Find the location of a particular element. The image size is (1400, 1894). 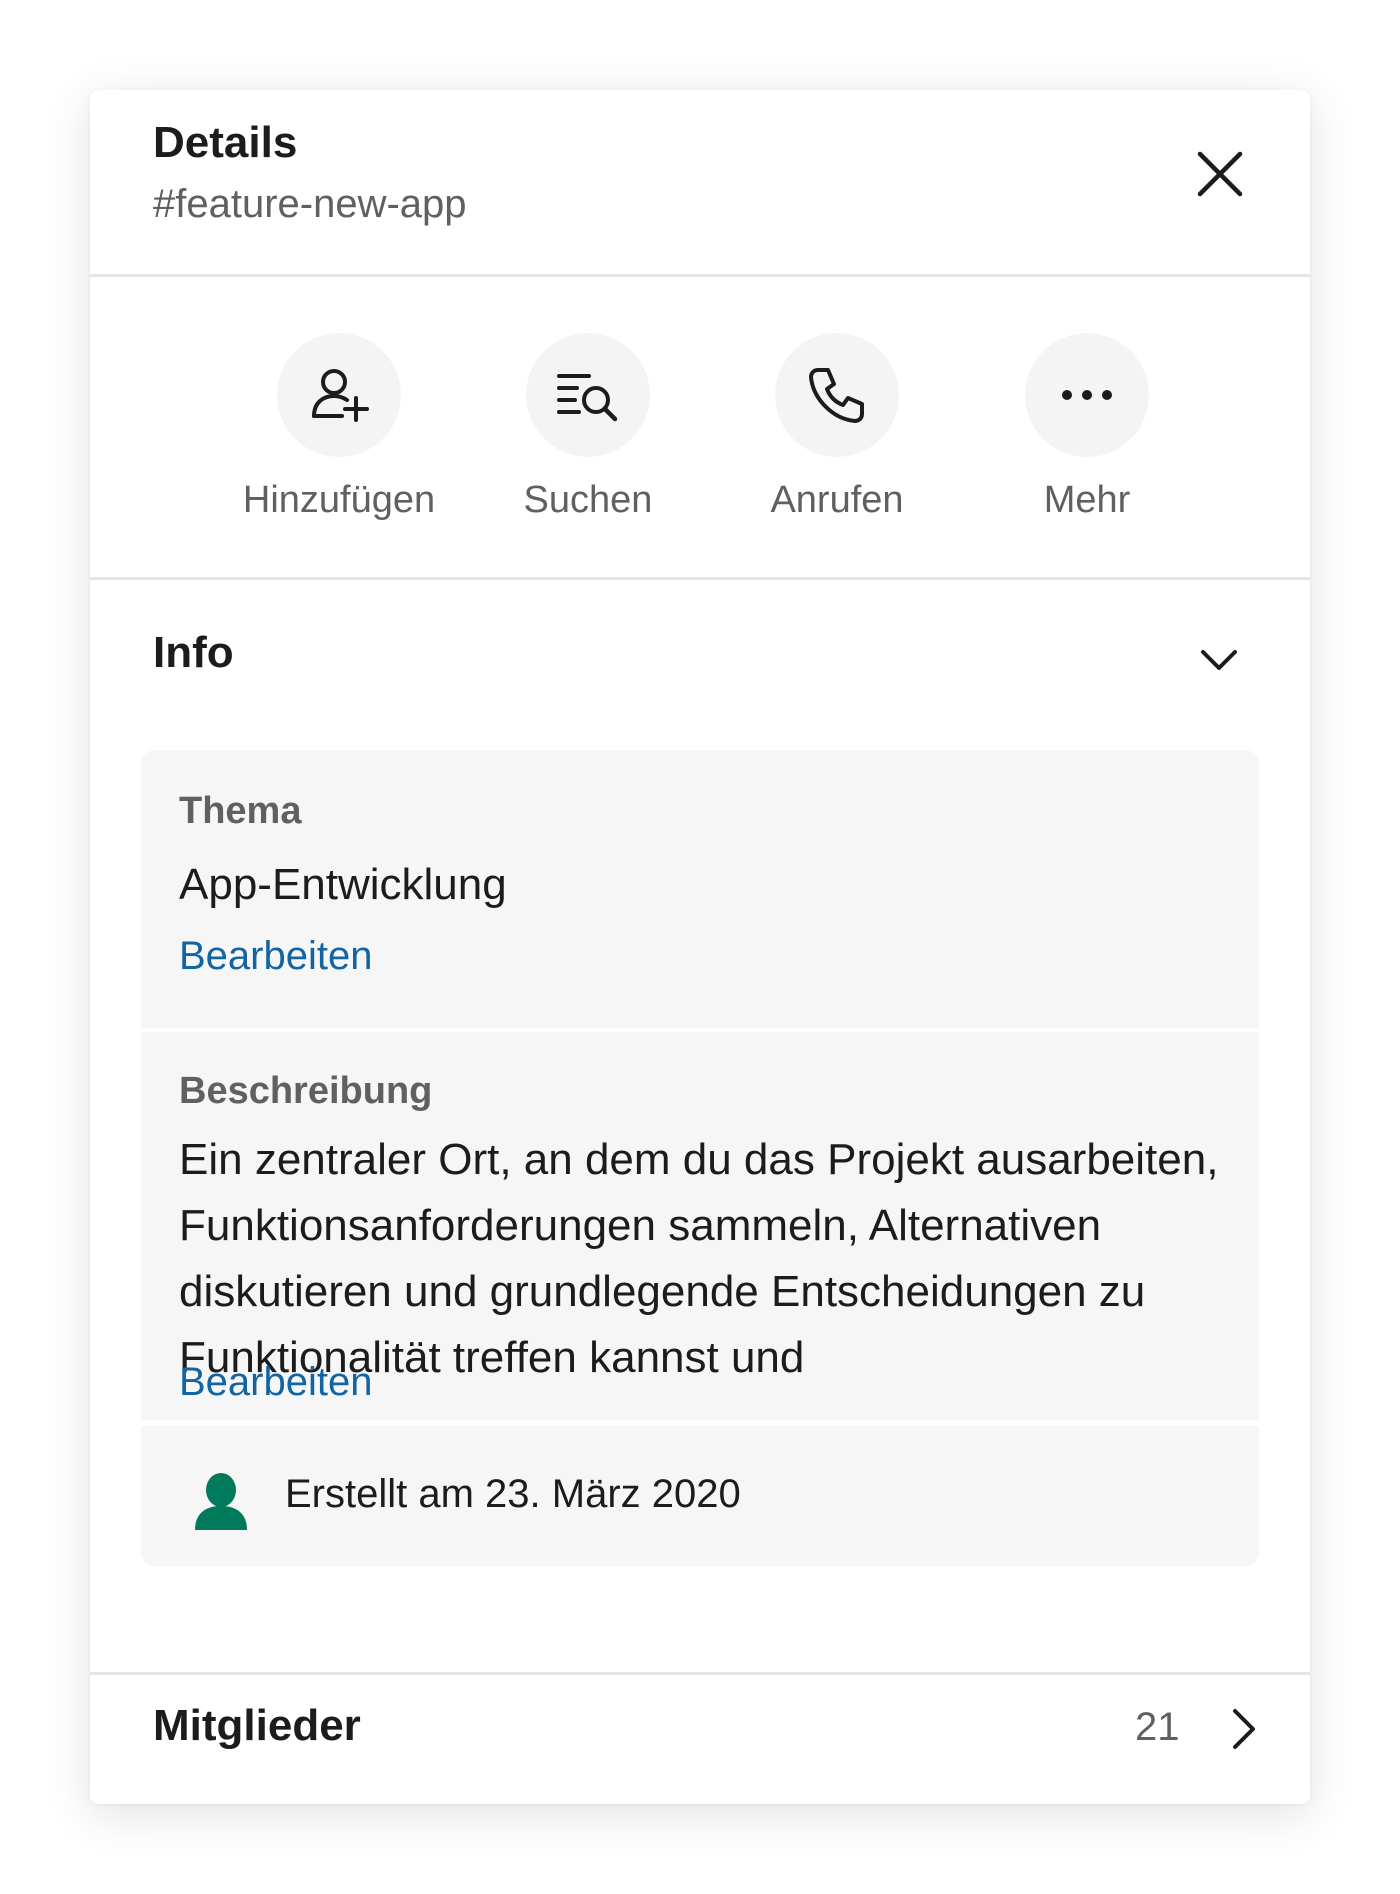

search-button-circle is located at coordinates (588, 395).